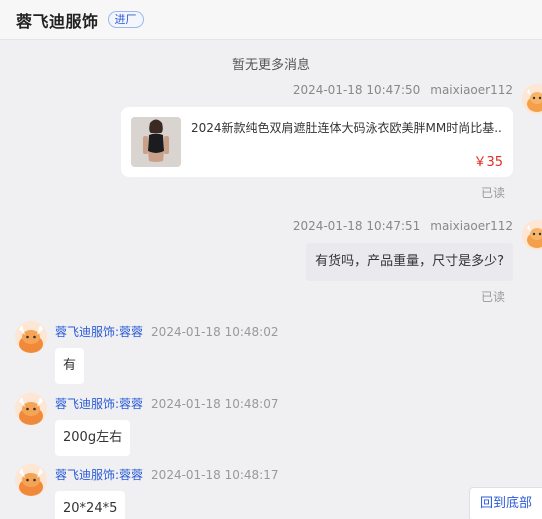 The width and height of the screenshot is (542, 519). Describe the element at coordinates (70, 366) in the screenshot. I see `message-bubble: 有` at that location.